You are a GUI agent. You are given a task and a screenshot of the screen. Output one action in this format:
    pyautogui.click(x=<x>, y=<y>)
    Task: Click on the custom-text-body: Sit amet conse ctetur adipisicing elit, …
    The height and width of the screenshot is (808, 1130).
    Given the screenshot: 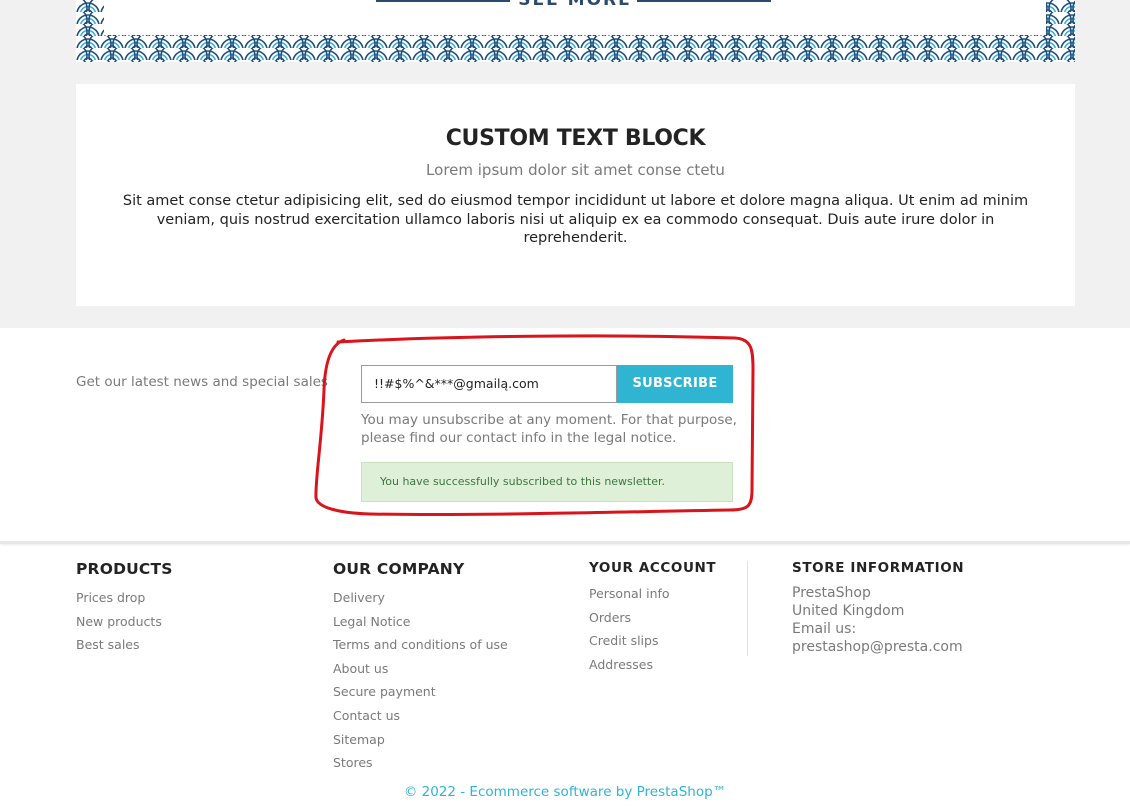 What is the action you would take?
    pyautogui.click(x=575, y=219)
    